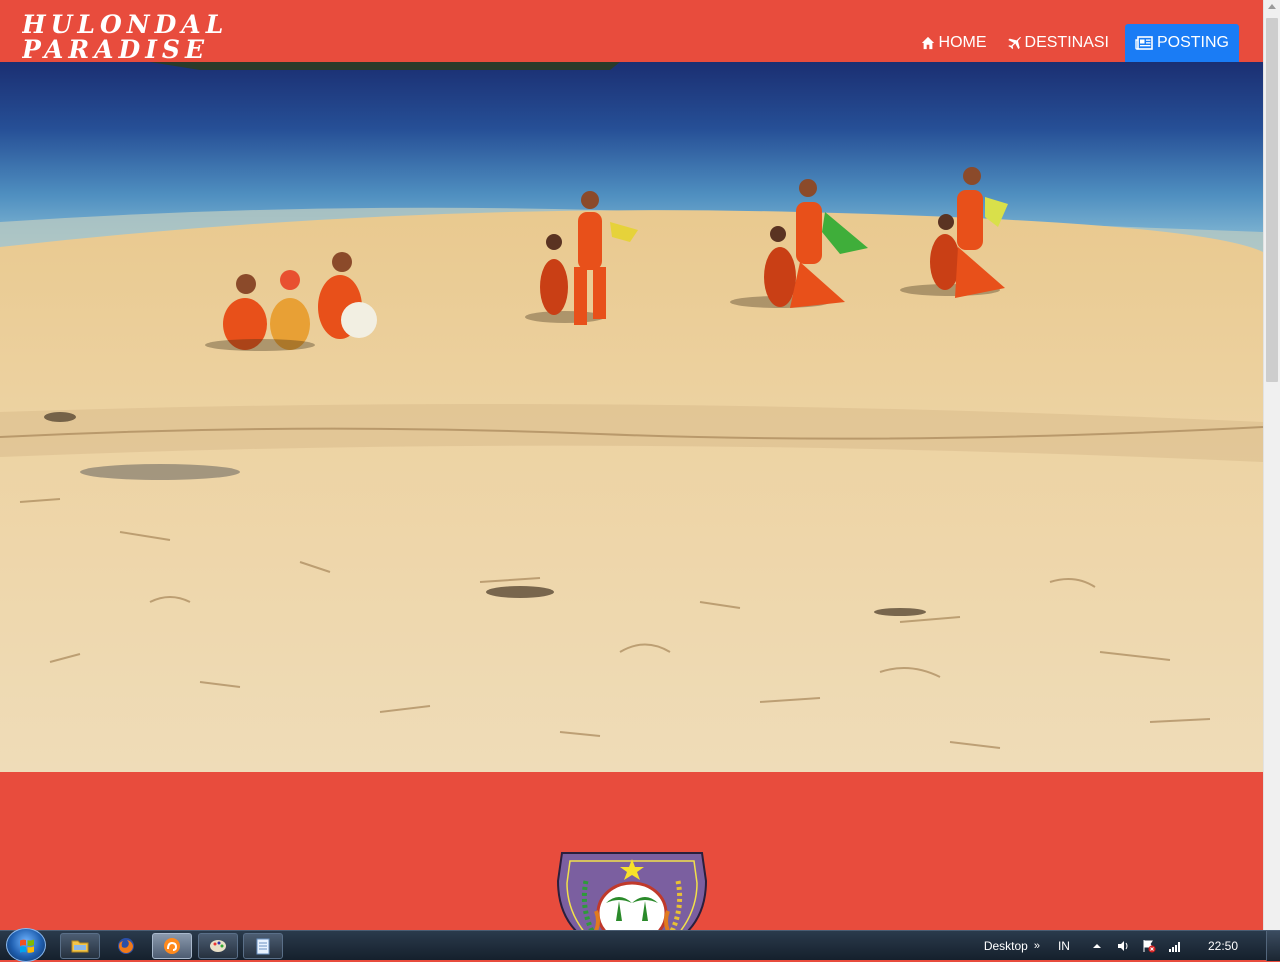 The width and height of the screenshot is (1280, 962). Describe the element at coordinates (1144, 43) in the screenshot. I see `newspaper-icon` at that location.